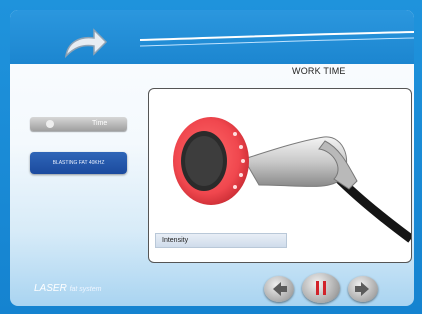 This screenshot has height=314, width=422. What do you see at coordinates (67, 288) in the screenshot?
I see `brand-logo: LASER fat system` at bounding box center [67, 288].